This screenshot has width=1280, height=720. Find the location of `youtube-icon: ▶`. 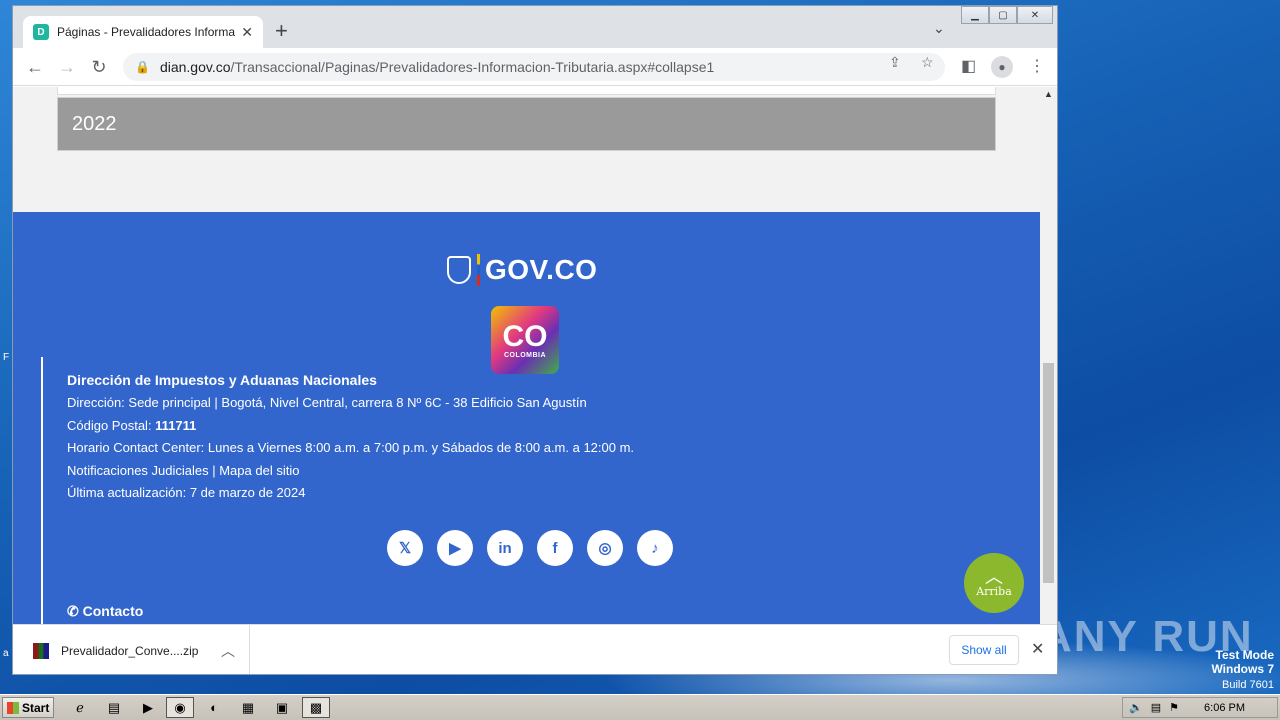

youtube-icon: ▶ is located at coordinates (455, 548).